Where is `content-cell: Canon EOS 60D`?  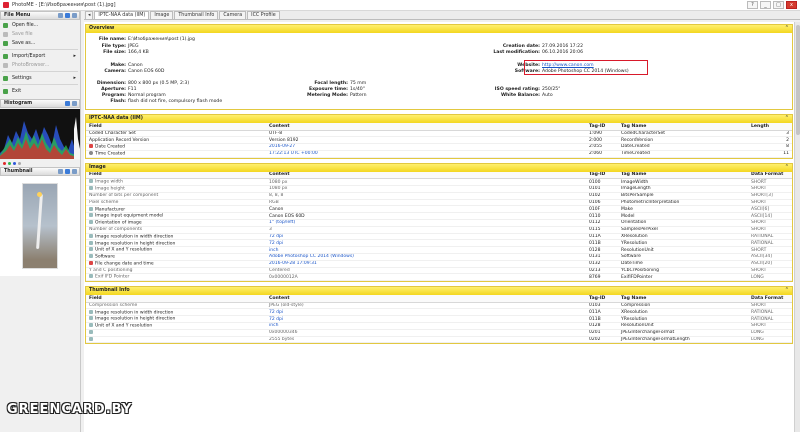 content-cell: Canon EOS 60D is located at coordinates (426, 216).